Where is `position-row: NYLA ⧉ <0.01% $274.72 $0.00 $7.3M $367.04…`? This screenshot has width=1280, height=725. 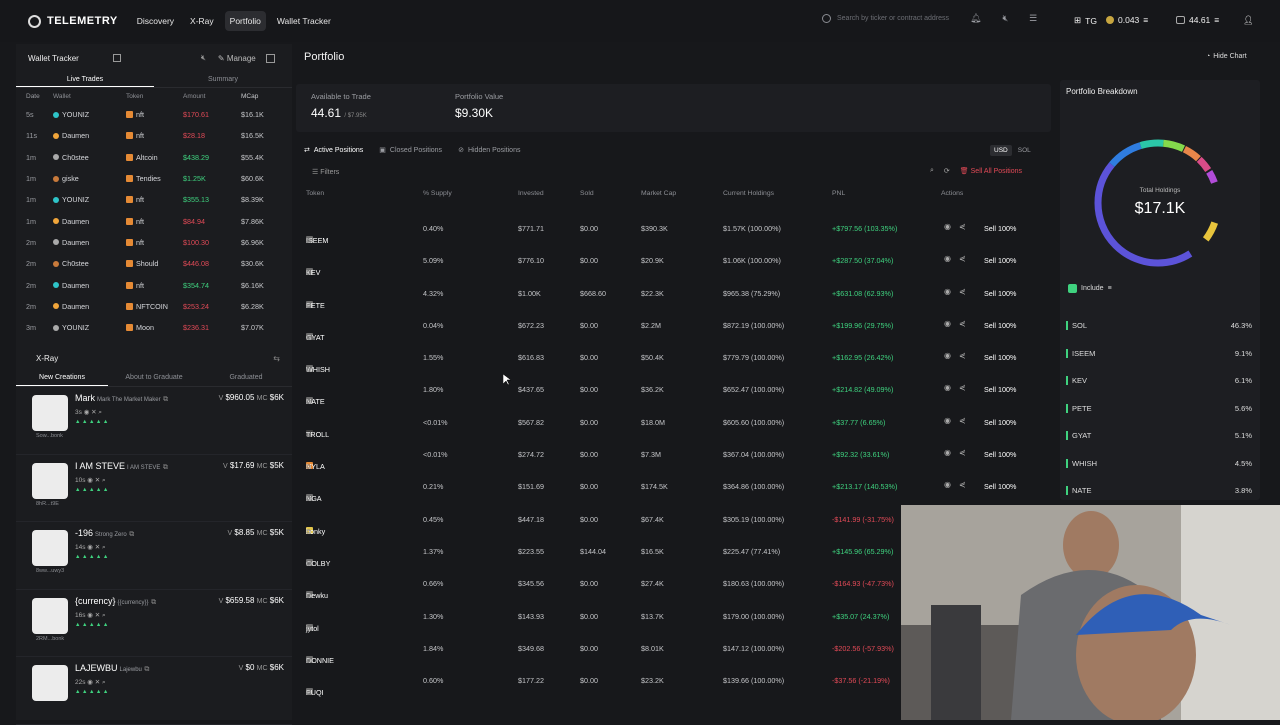 position-row: NYLA ⧉ <0.01% $274.72 $0.00 $7.3M $367.04… is located at coordinates (673, 454).